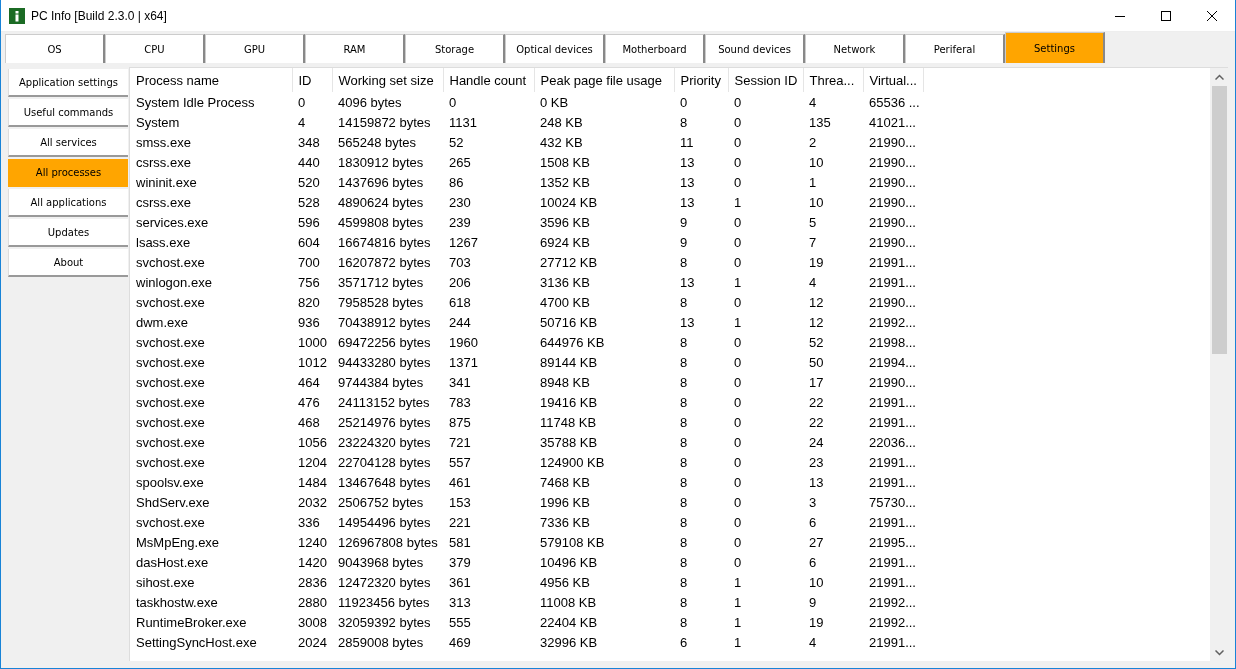 This screenshot has height=669, width=1236. I want to click on table-cell-text: 10024 KB, so click(569, 202).